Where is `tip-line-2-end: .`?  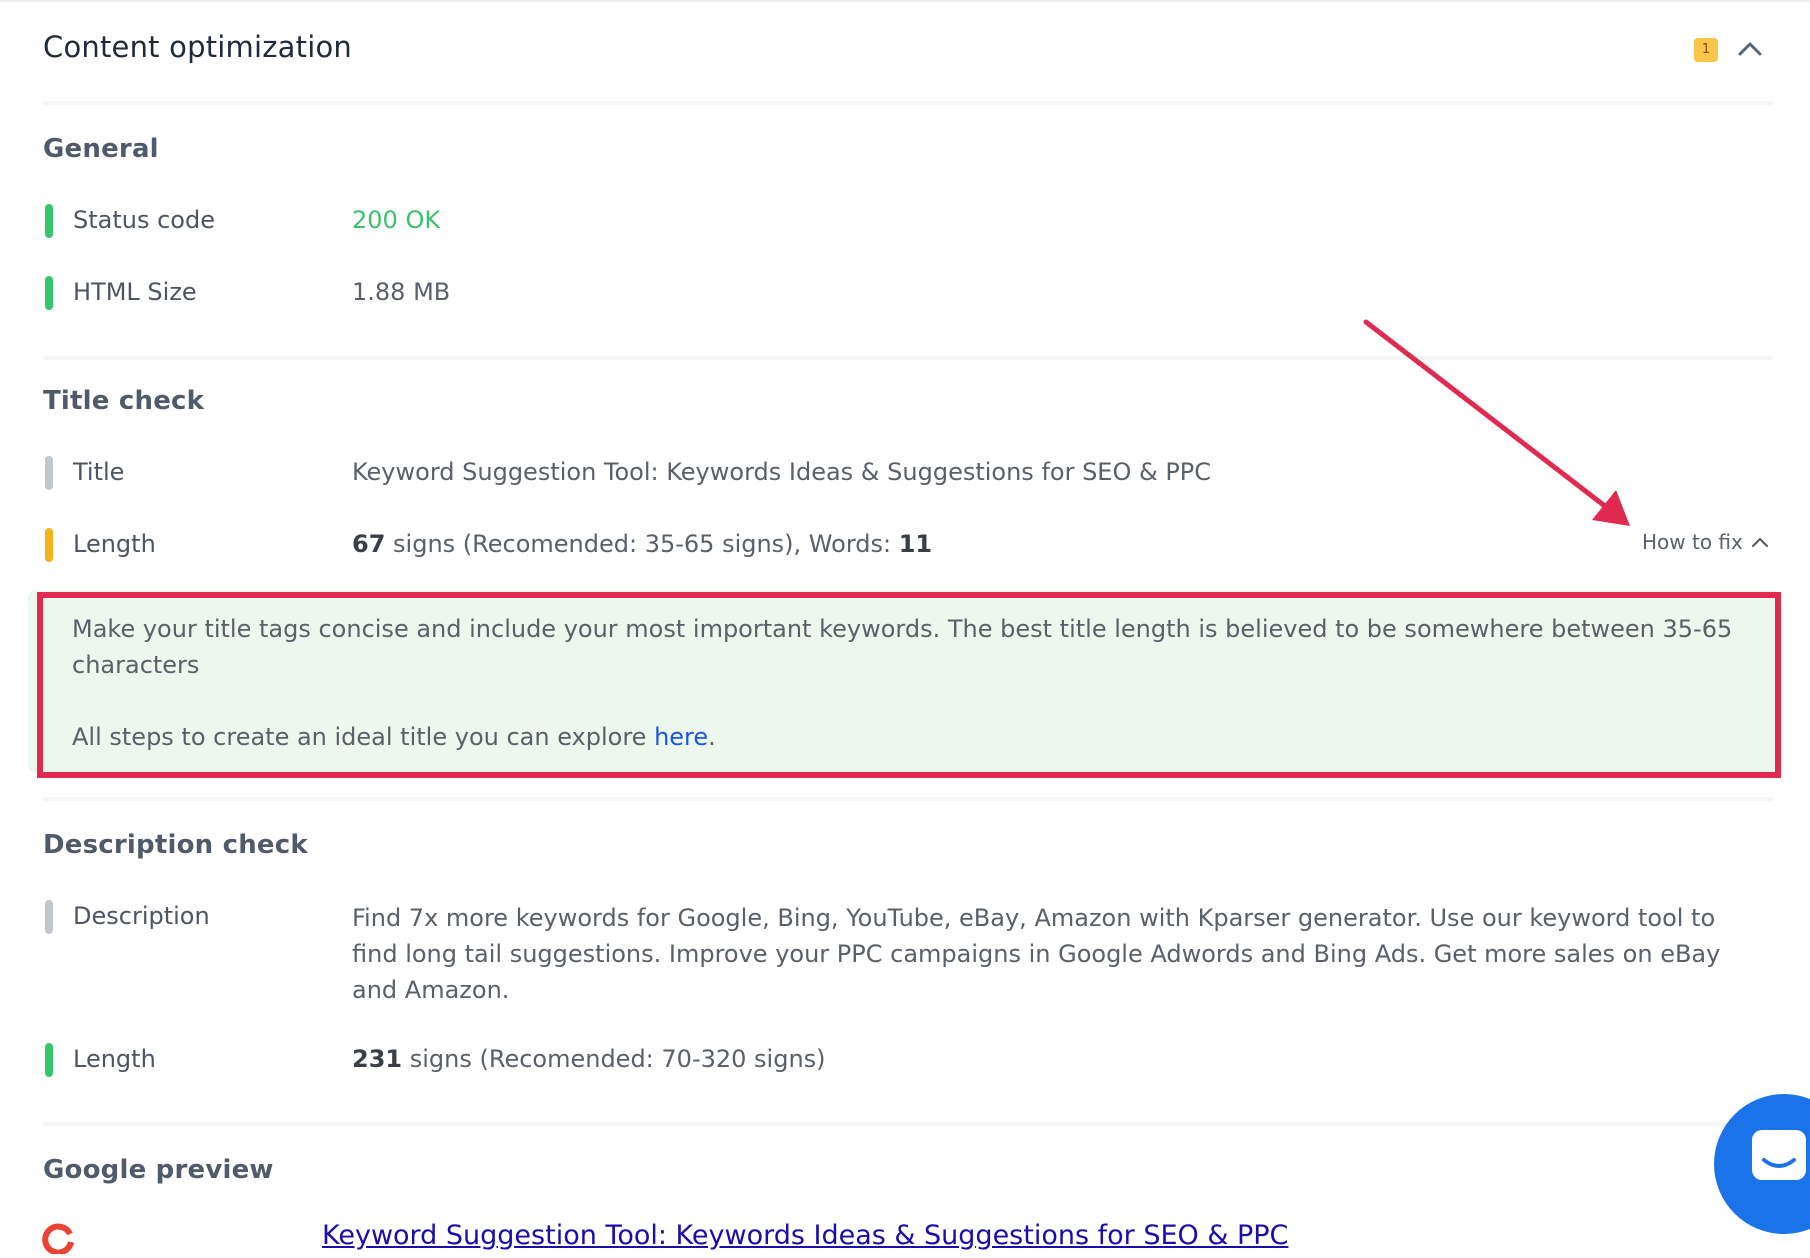 tip-line-2-end: . is located at coordinates (712, 737).